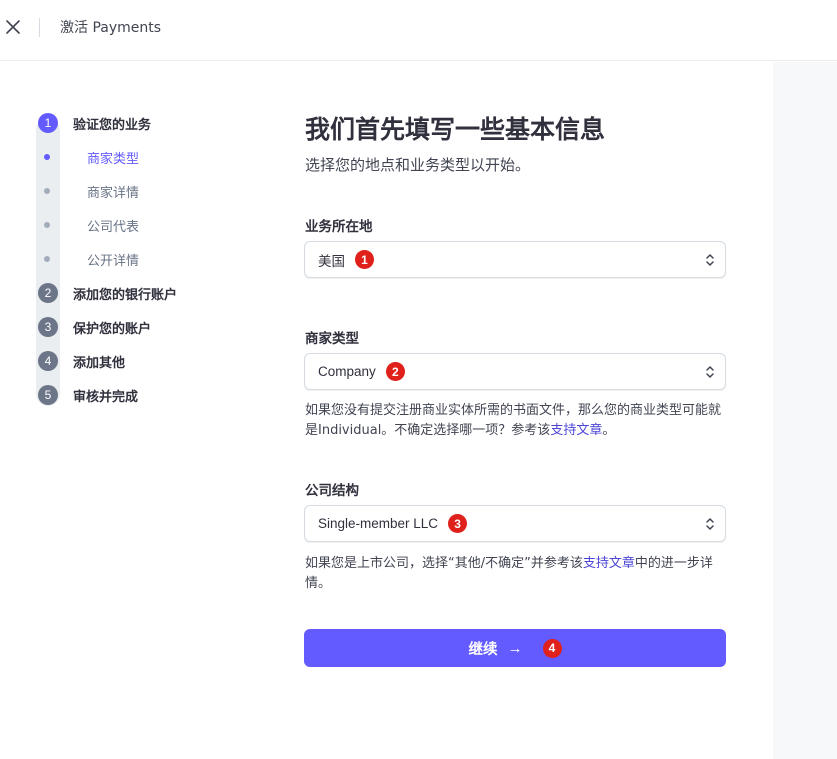  Describe the element at coordinates (39, 27) in the screenshot. I see `header-divider` at that location.